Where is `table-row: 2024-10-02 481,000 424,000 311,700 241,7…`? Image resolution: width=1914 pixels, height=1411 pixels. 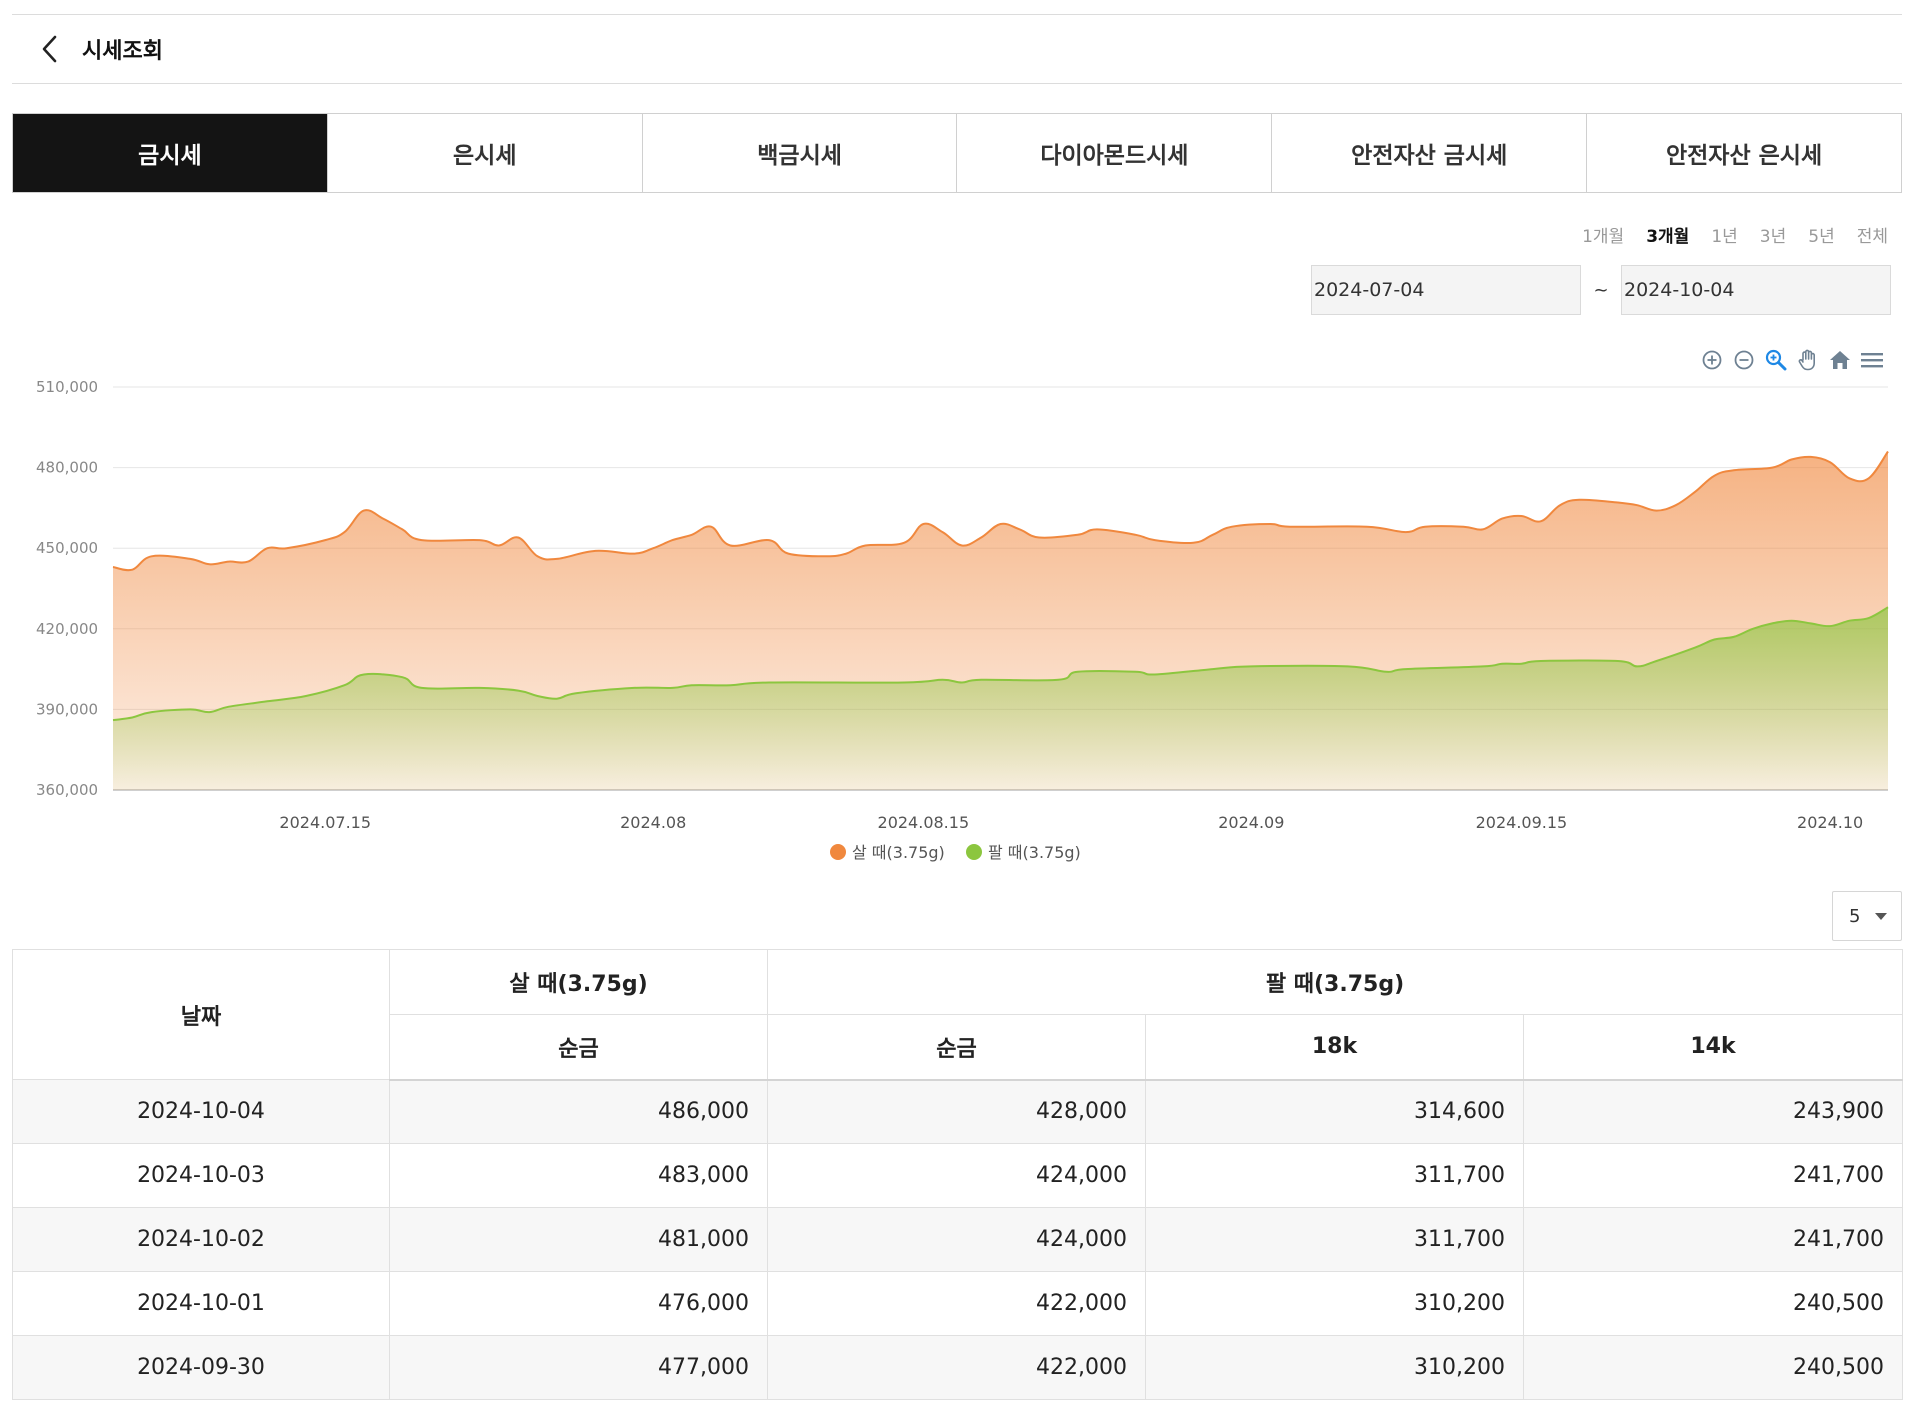 table-row: 2024-10-02 481,000 424,000 311,700 241,7… is located at coordinates (958, 1239).